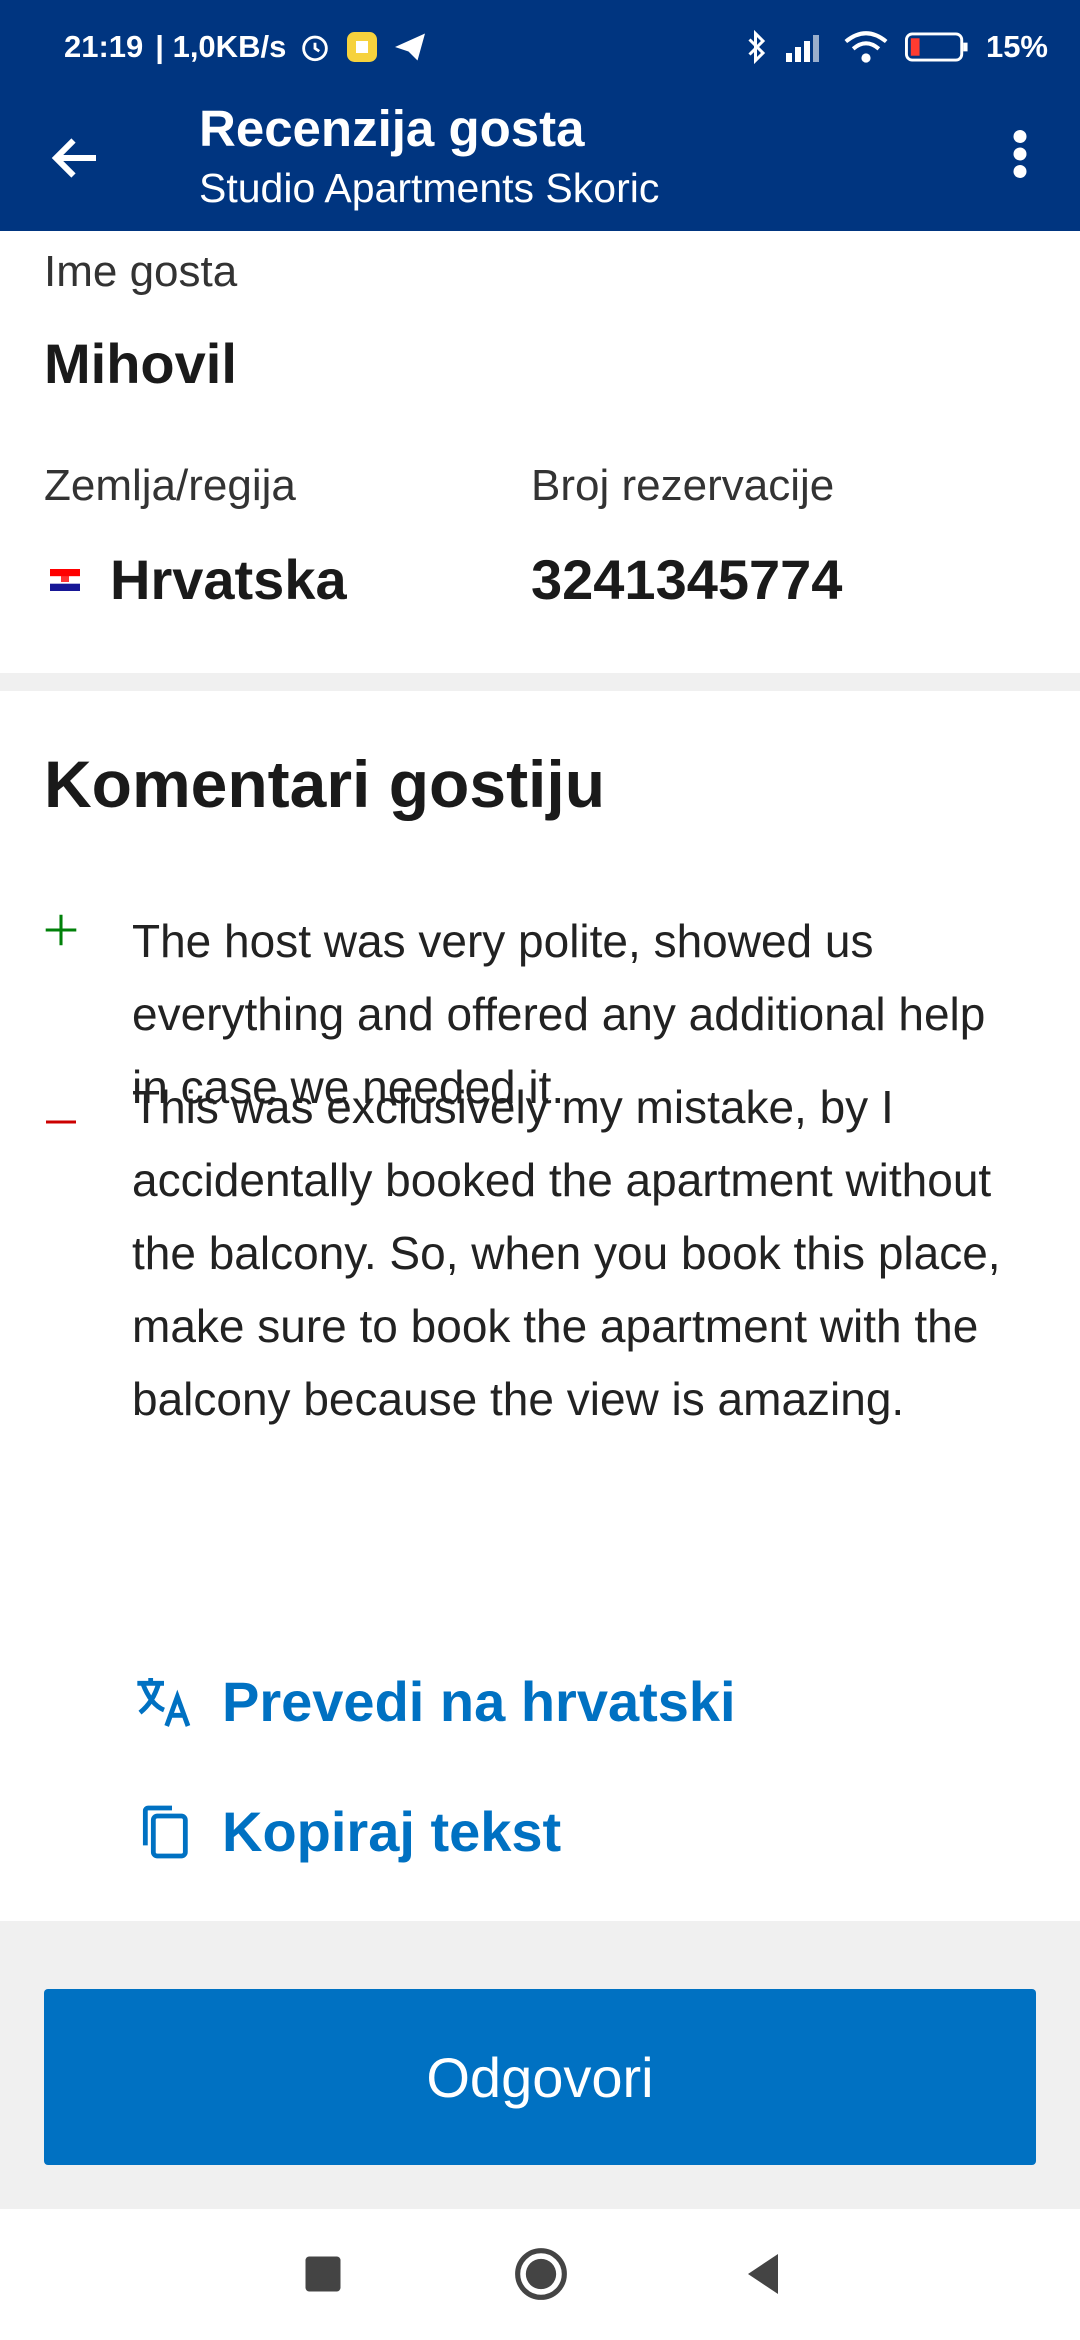 Image resolution: width=1080 pixels, height=2340 pixels. What do you see at coordinates (165, 1831) in the screenshot?
I see `copy-icon` at bounding box center [165, 1831].